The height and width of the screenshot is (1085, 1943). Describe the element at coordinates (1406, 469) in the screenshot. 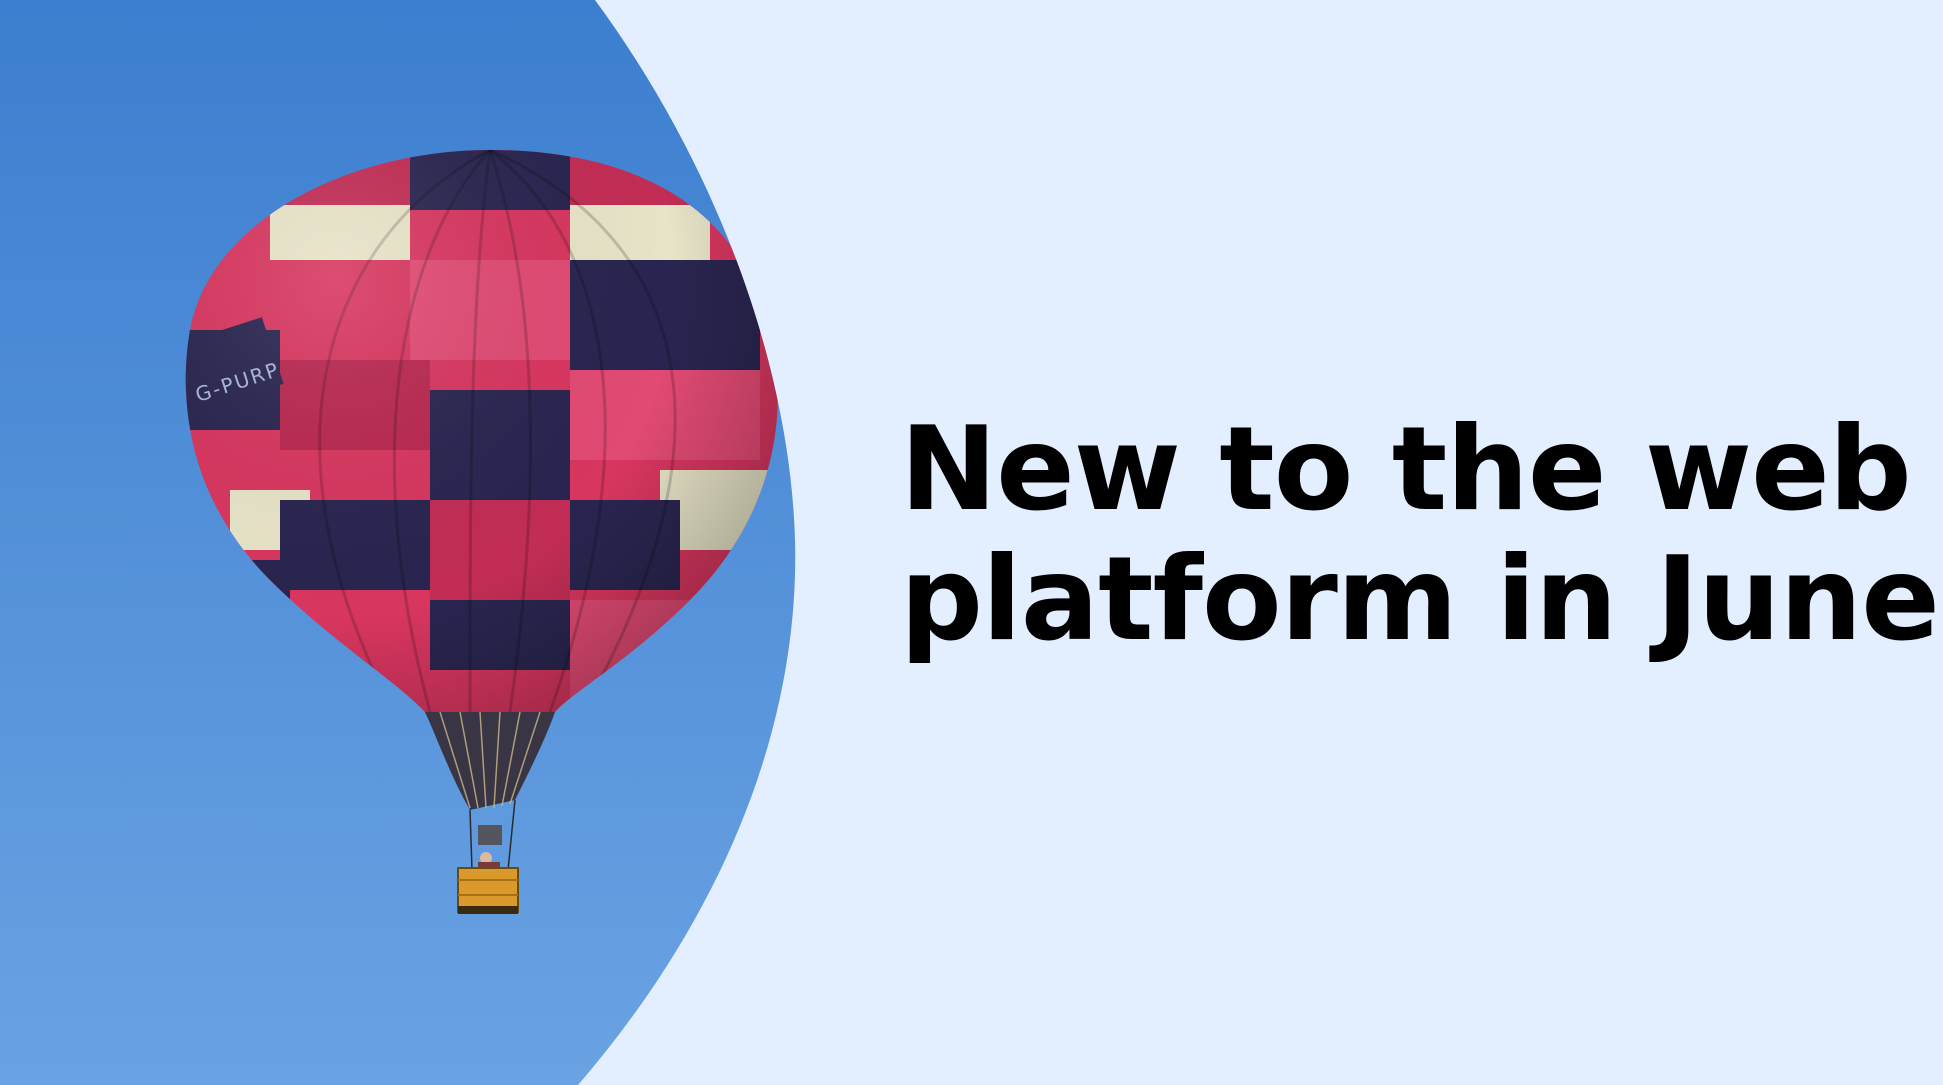

I see `page-title-line-1: New to the web` at that location.